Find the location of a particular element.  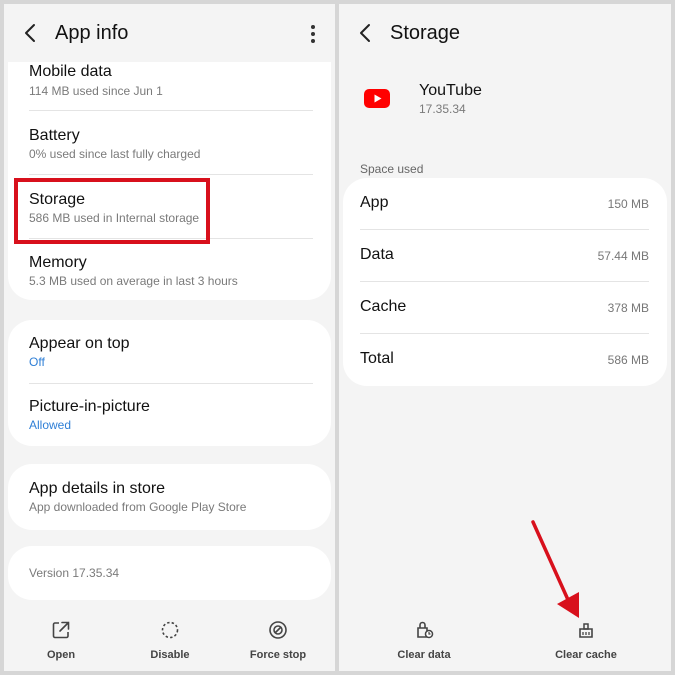

mobile-data-item: Mobile data 114 MB used since Jun 1 is located at coordinates (169, 86).